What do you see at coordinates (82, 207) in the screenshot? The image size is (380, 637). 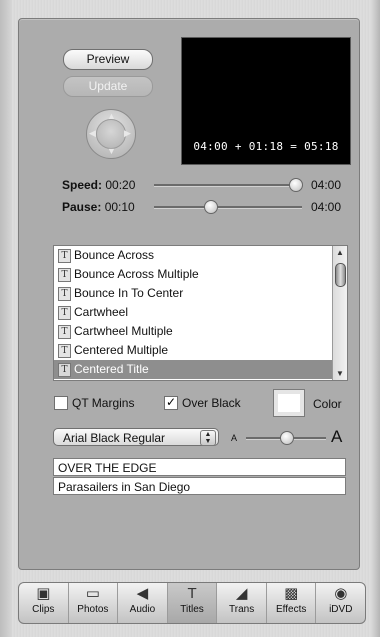 I see `pause-label-text: Pause:` at bounding box center [82, 207].